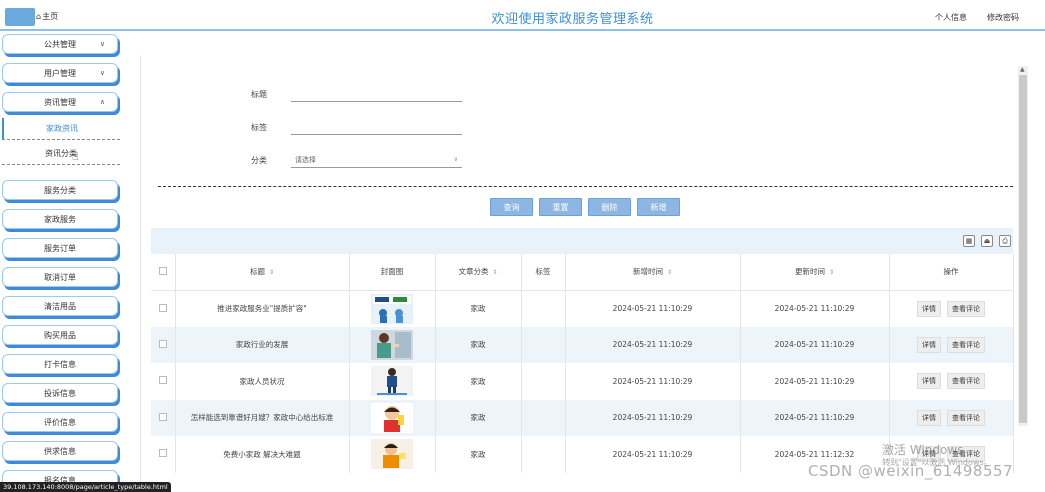  Describe the element at coordinates (969, 241) in the screenshot. I see `columns-icon: ▦` at that location.